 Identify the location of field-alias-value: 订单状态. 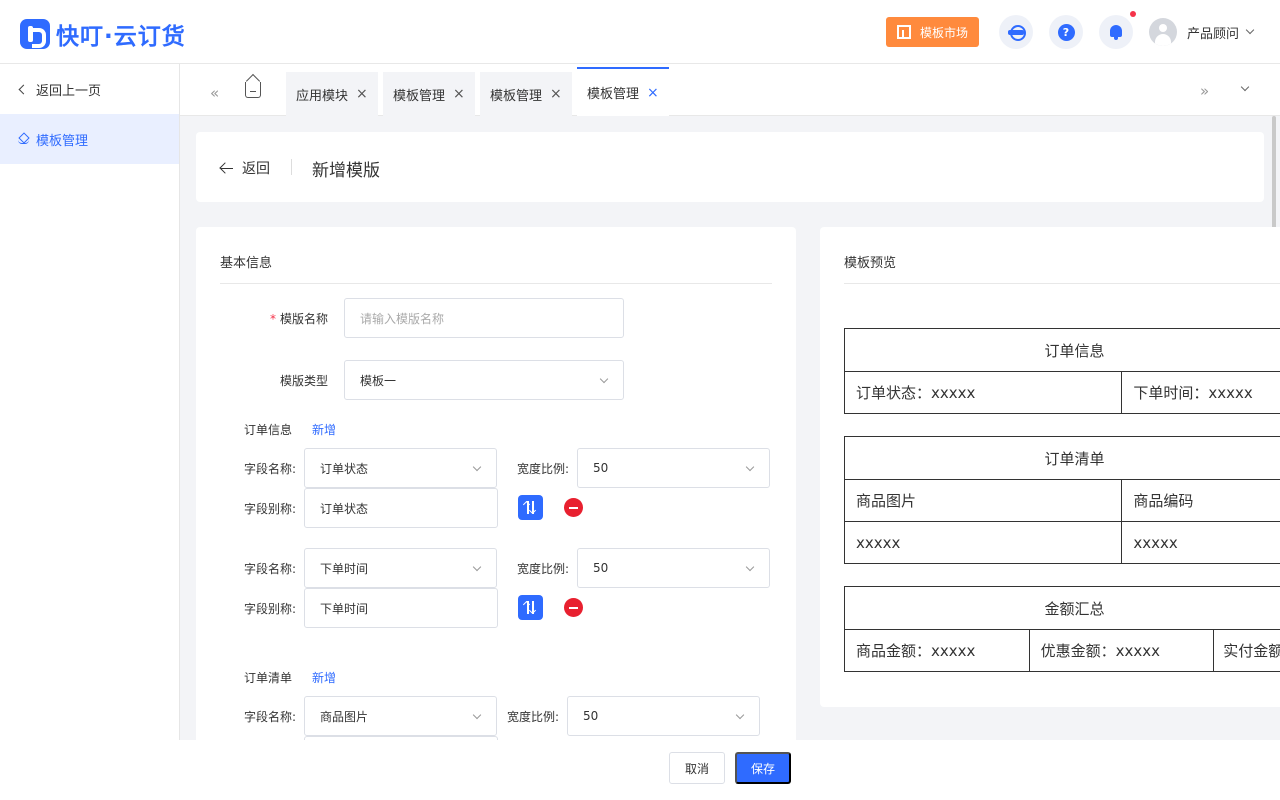
(344, 508).